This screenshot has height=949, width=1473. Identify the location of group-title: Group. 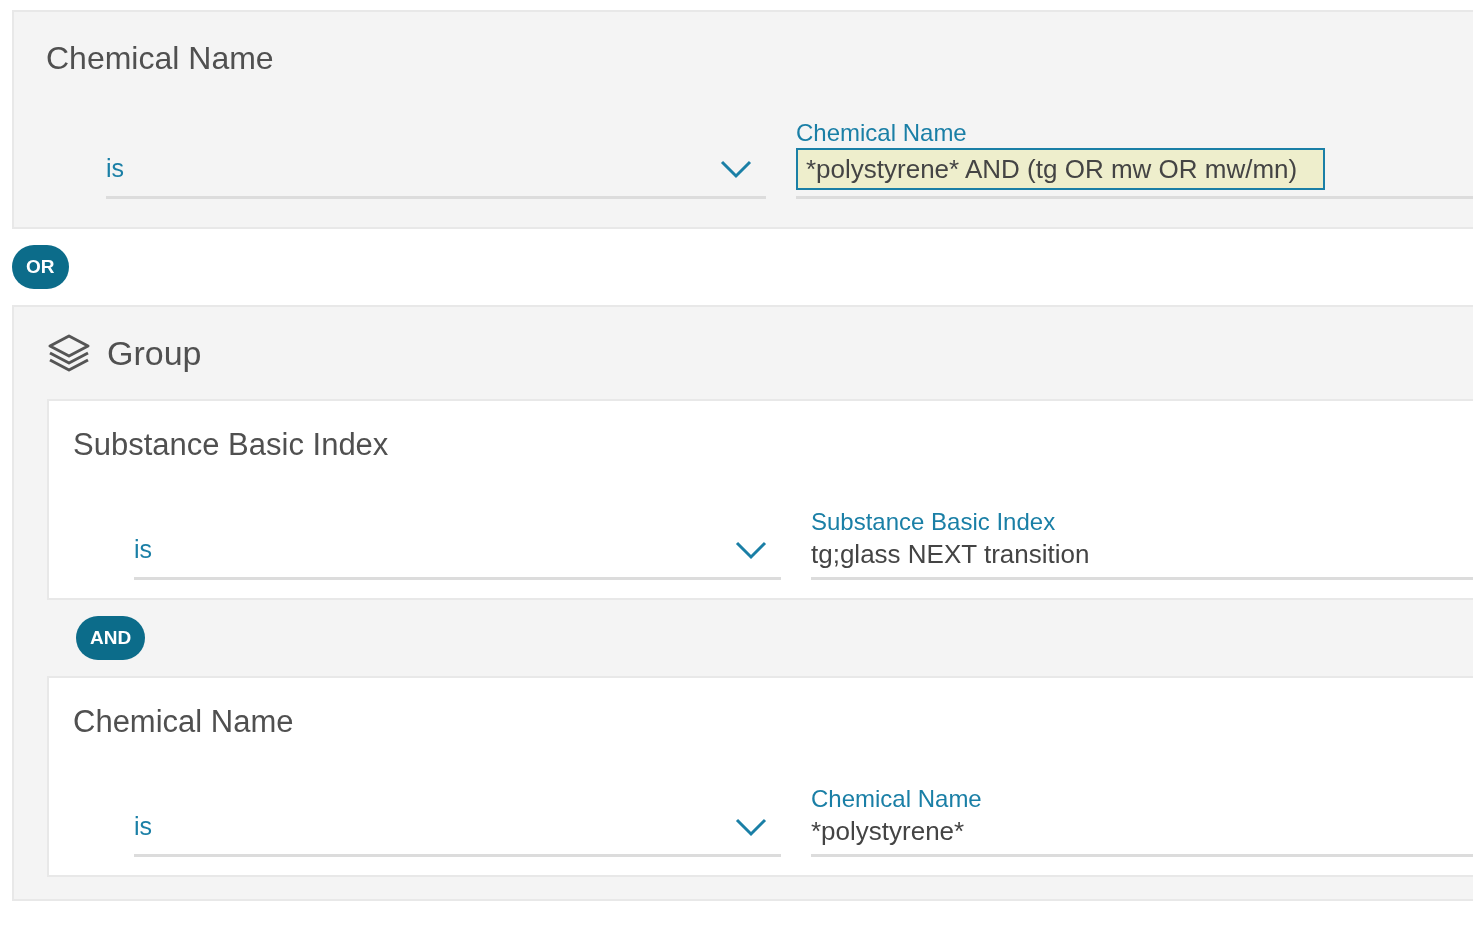
(154, 353).